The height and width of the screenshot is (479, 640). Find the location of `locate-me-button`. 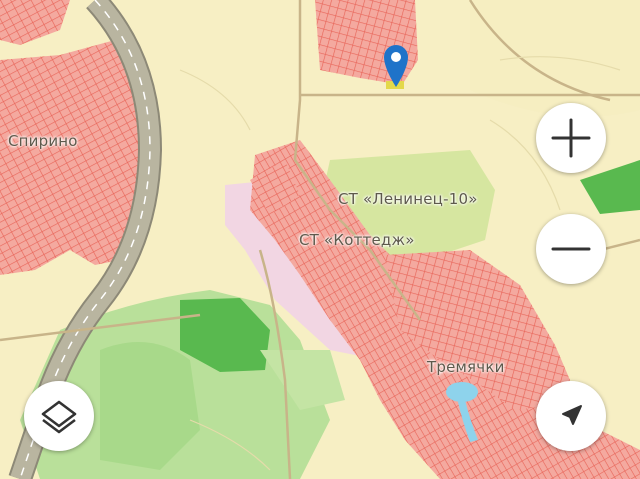

locate-me-button is located at coordinates (571, 416).